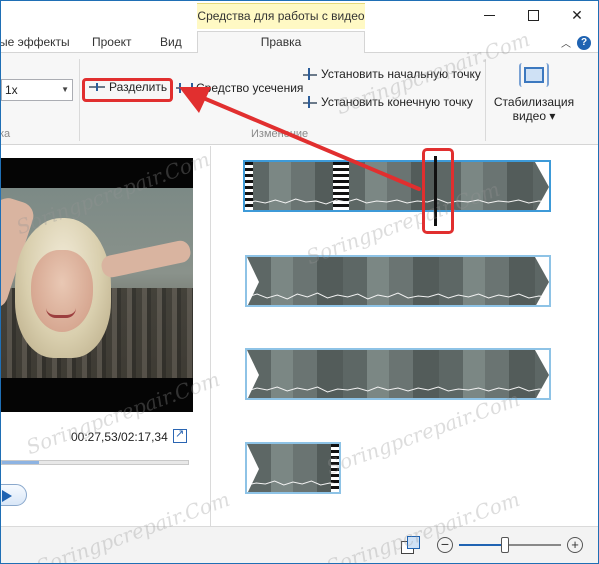  Describe the element at coordinates (112, 43) in the screenshot. I see `tab-project: Проект` at that location.